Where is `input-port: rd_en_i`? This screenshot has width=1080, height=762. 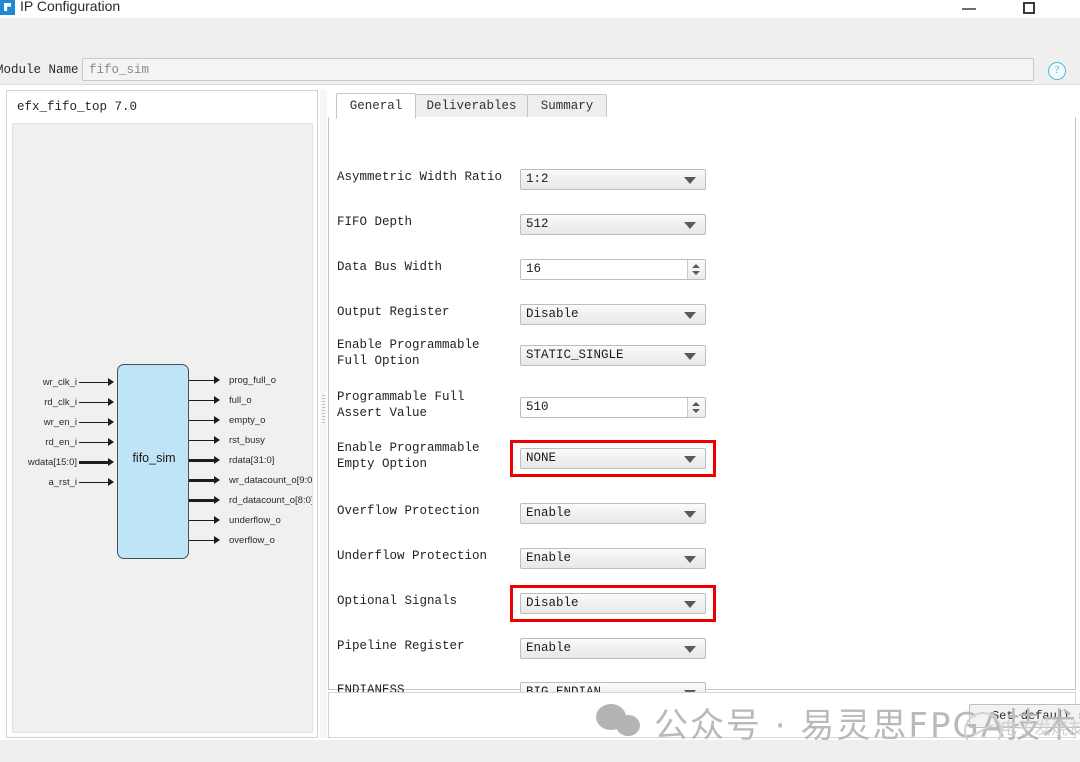
input-port: rd_en_i is located at coordinates (65, 443).